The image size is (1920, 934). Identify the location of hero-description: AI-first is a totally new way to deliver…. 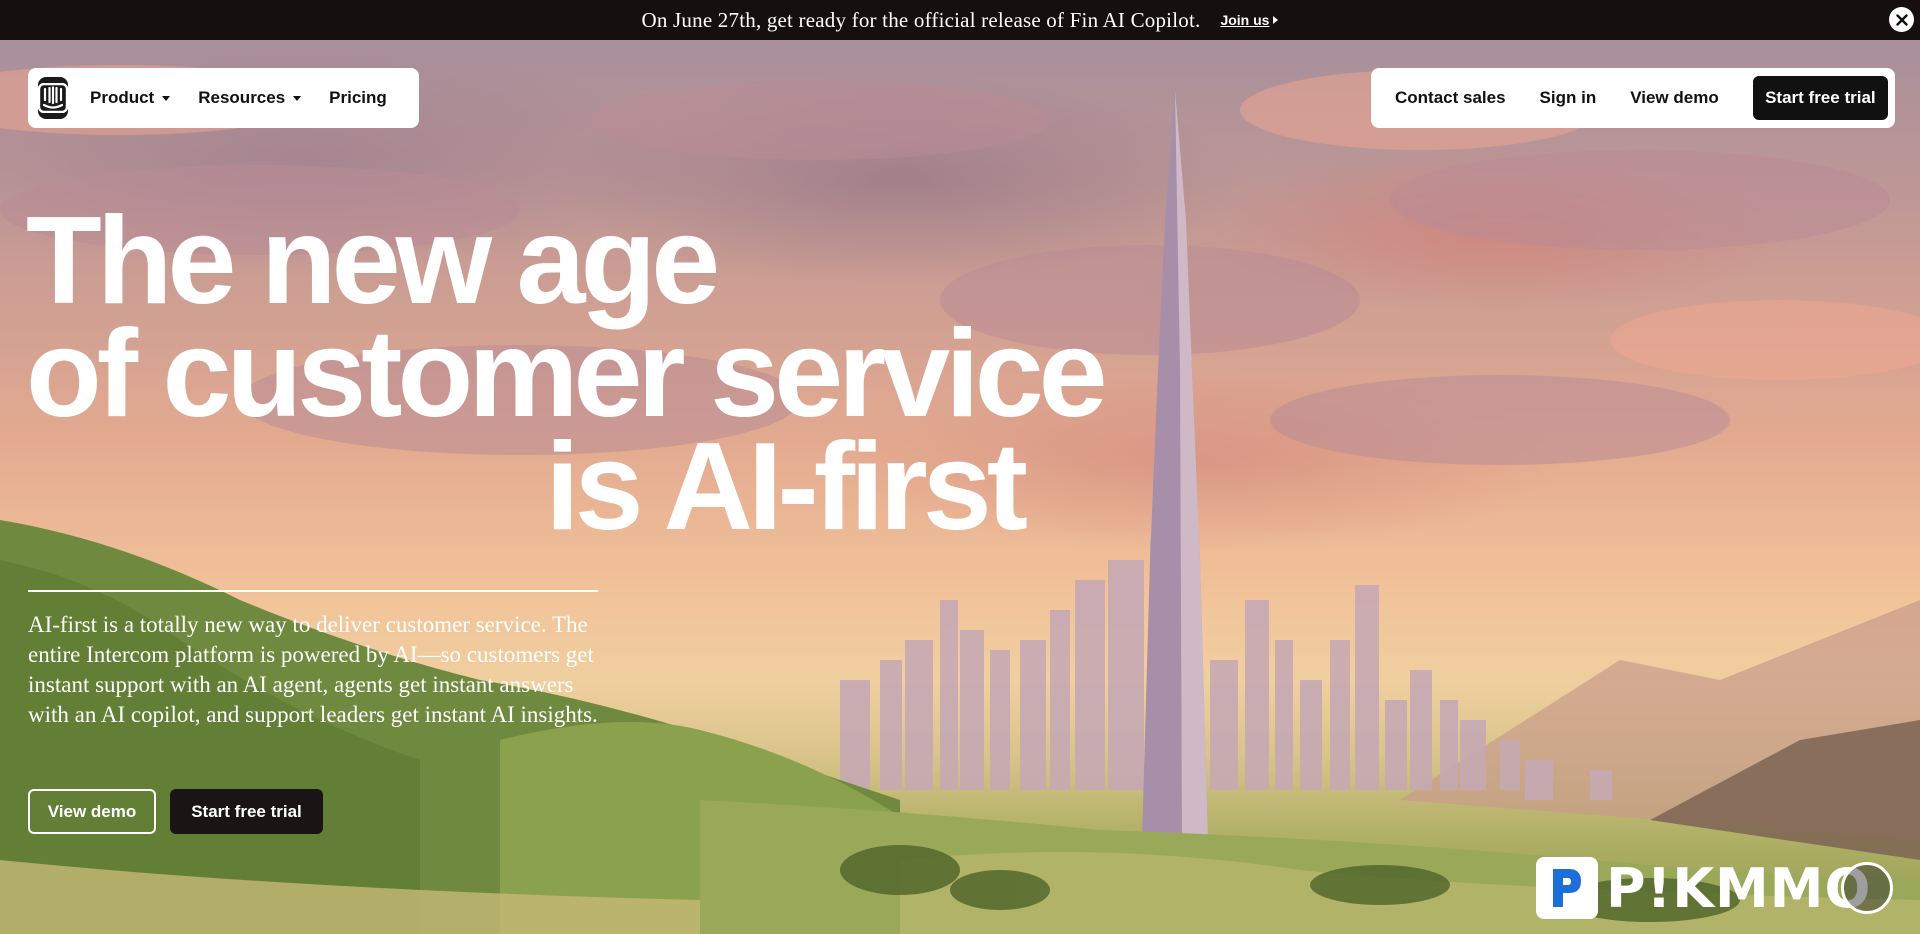
(313, 669).